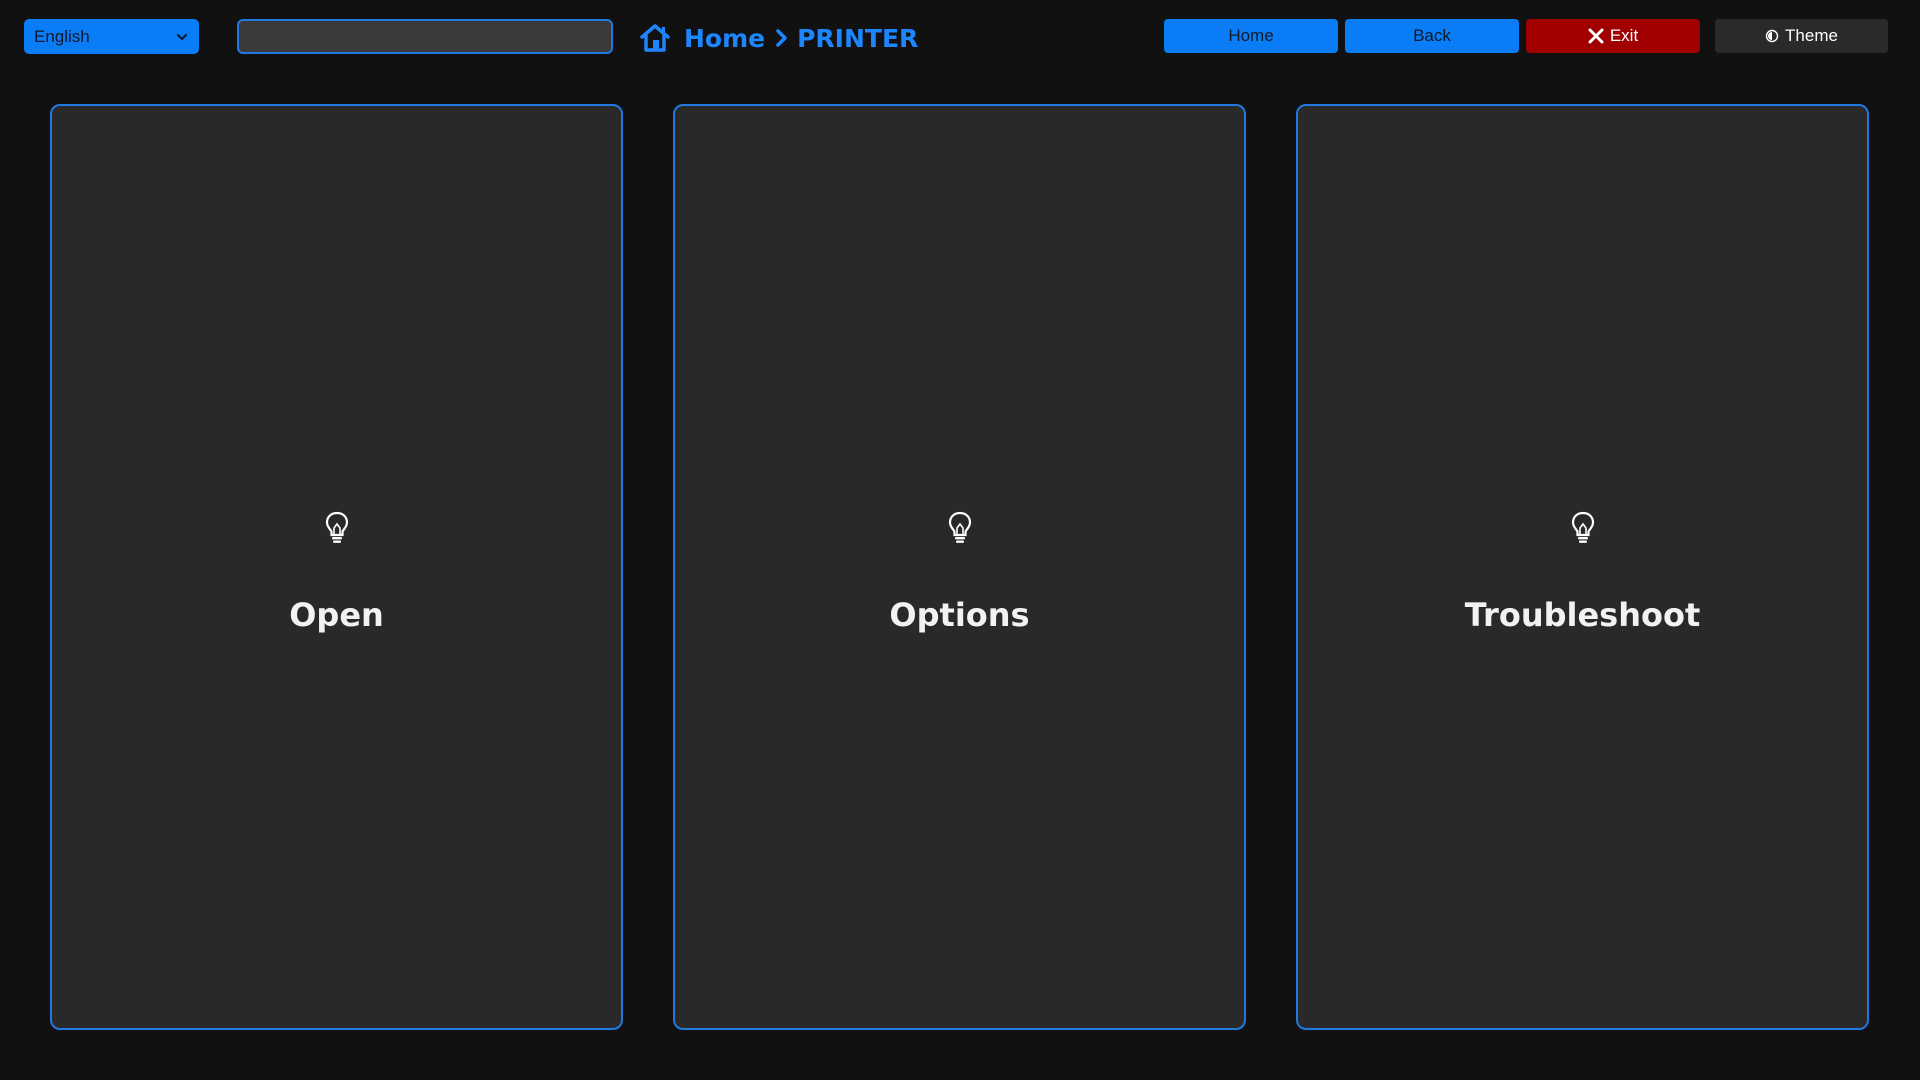  What do you see at coordinates (781, 38) in the screenshot?
I see `chevron-right-icon` at bounding box center [781, 38].